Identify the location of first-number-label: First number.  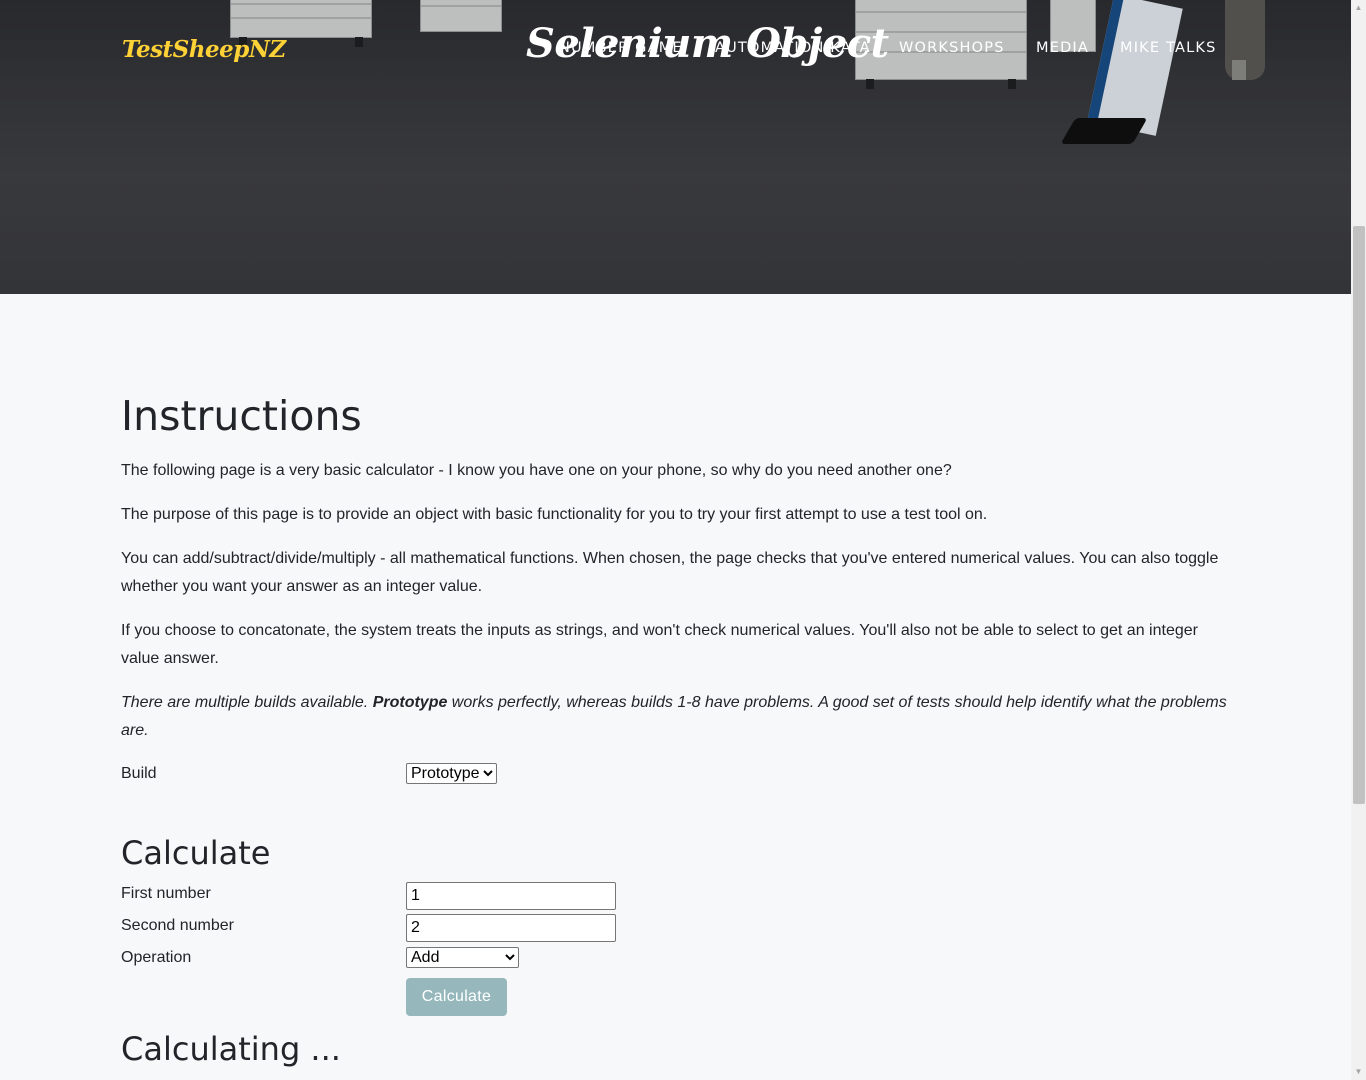
(166, 893).